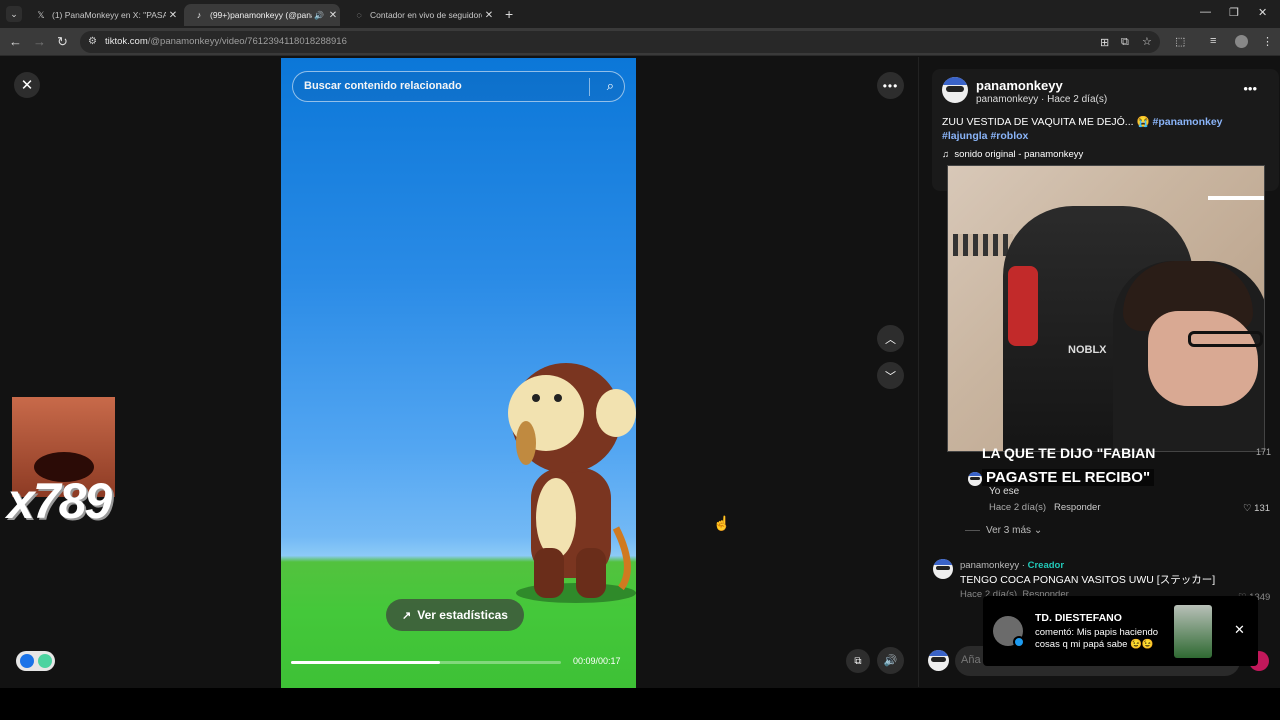 This screenshot has height=720, width=1280. What do you see at coordinates (1069, 453) in the screenshot?
I see `stream-caption-line1: LA QUE TE DIJO "FABIAN` at bounding box center [1069, 453].